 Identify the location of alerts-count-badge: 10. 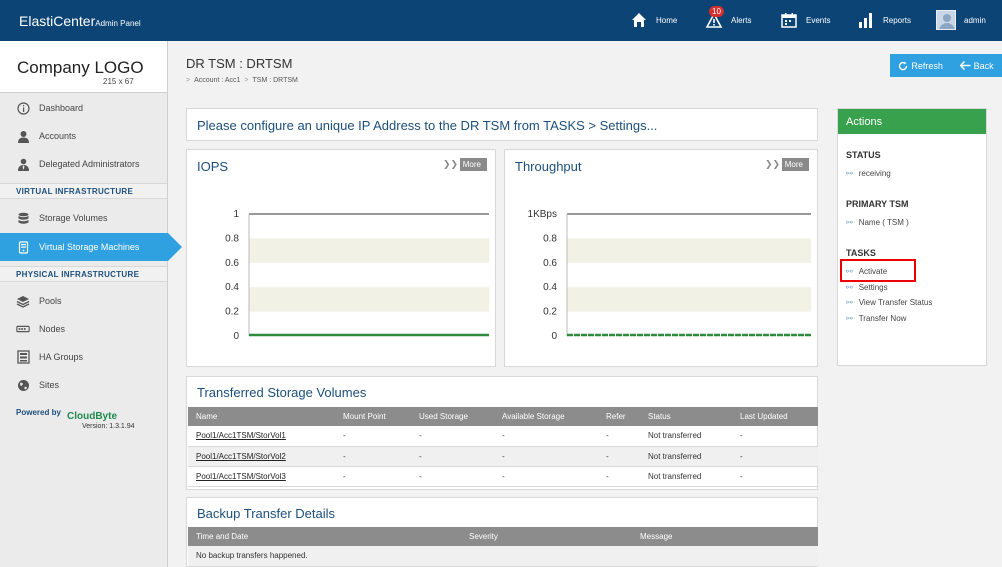
(716, 11).